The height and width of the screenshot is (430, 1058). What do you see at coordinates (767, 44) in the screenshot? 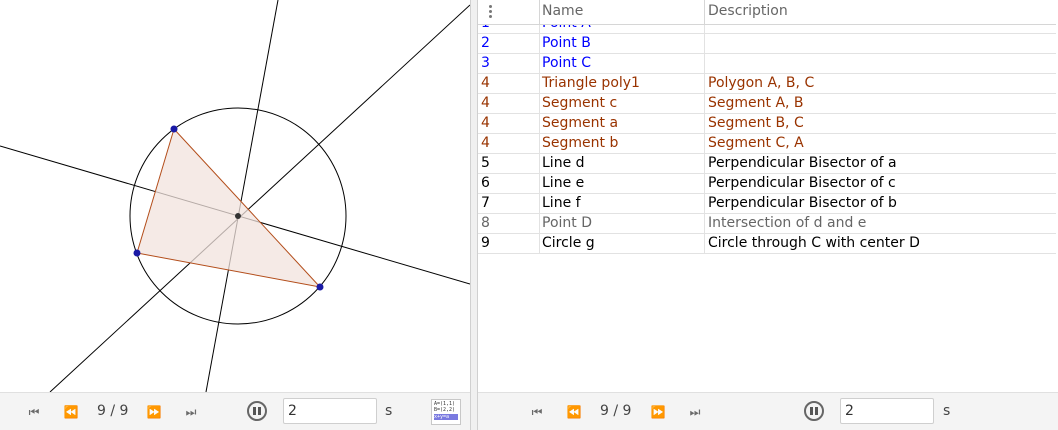
I see `table-row: 2 Point B` at bounding box center [767, 44].